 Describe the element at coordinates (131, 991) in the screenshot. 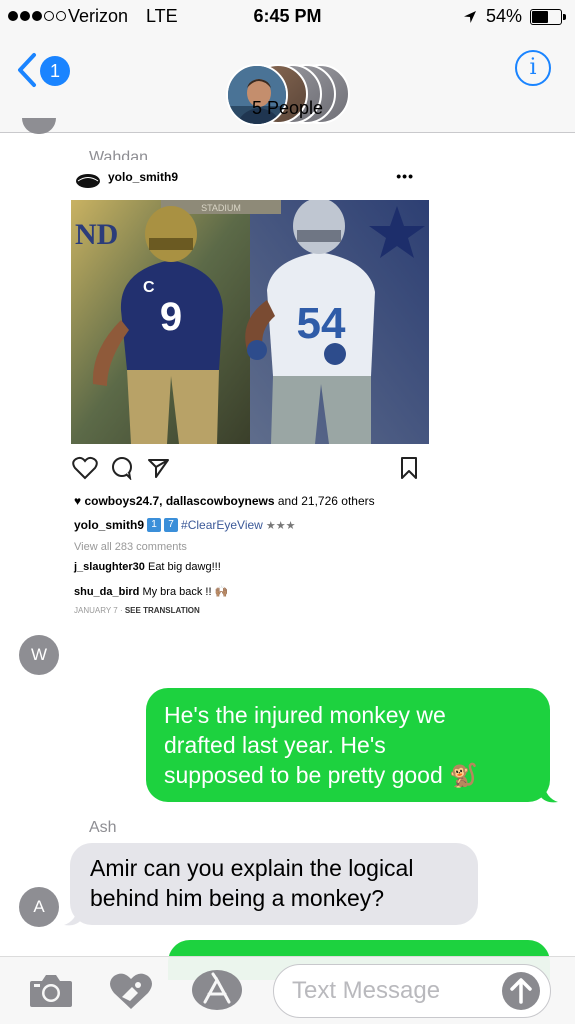

I see `digital-touch-heart-icon` at that location.